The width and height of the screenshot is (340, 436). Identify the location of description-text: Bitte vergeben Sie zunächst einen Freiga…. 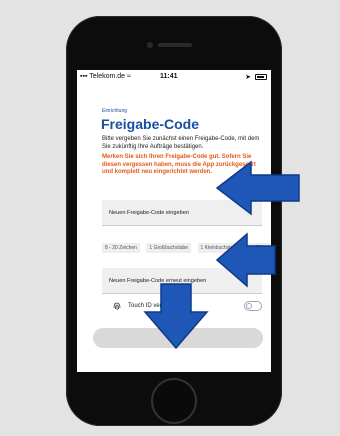
(181, 143).